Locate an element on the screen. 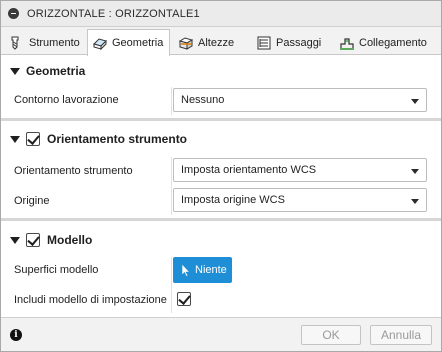 The width and height of the screenshot is (442, 352). select-origine-value: Imposta origine WCS is located at coordinates (233, 200).